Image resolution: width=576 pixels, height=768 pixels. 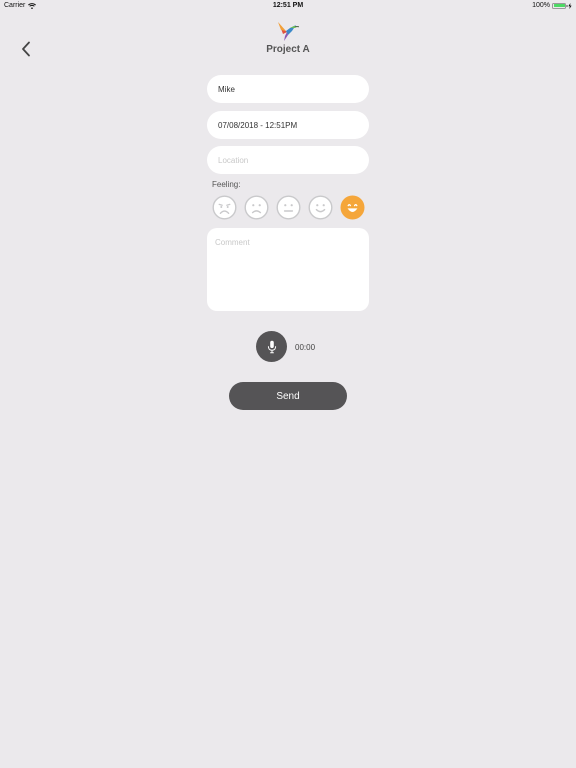 I want to click on datetime-field: 07/08/2018 - 12:51PM, so click(x=288, y=125).